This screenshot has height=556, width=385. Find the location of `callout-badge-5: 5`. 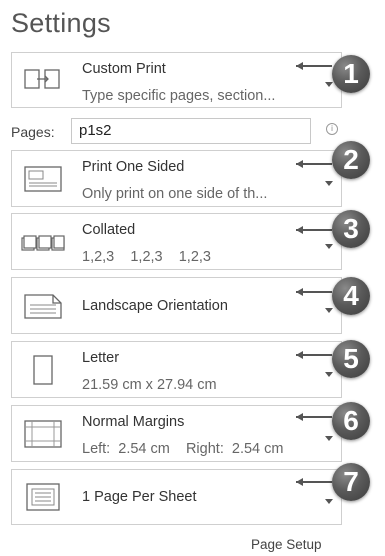

callout-badge-5: 5 is located at coordinates (351, 359).